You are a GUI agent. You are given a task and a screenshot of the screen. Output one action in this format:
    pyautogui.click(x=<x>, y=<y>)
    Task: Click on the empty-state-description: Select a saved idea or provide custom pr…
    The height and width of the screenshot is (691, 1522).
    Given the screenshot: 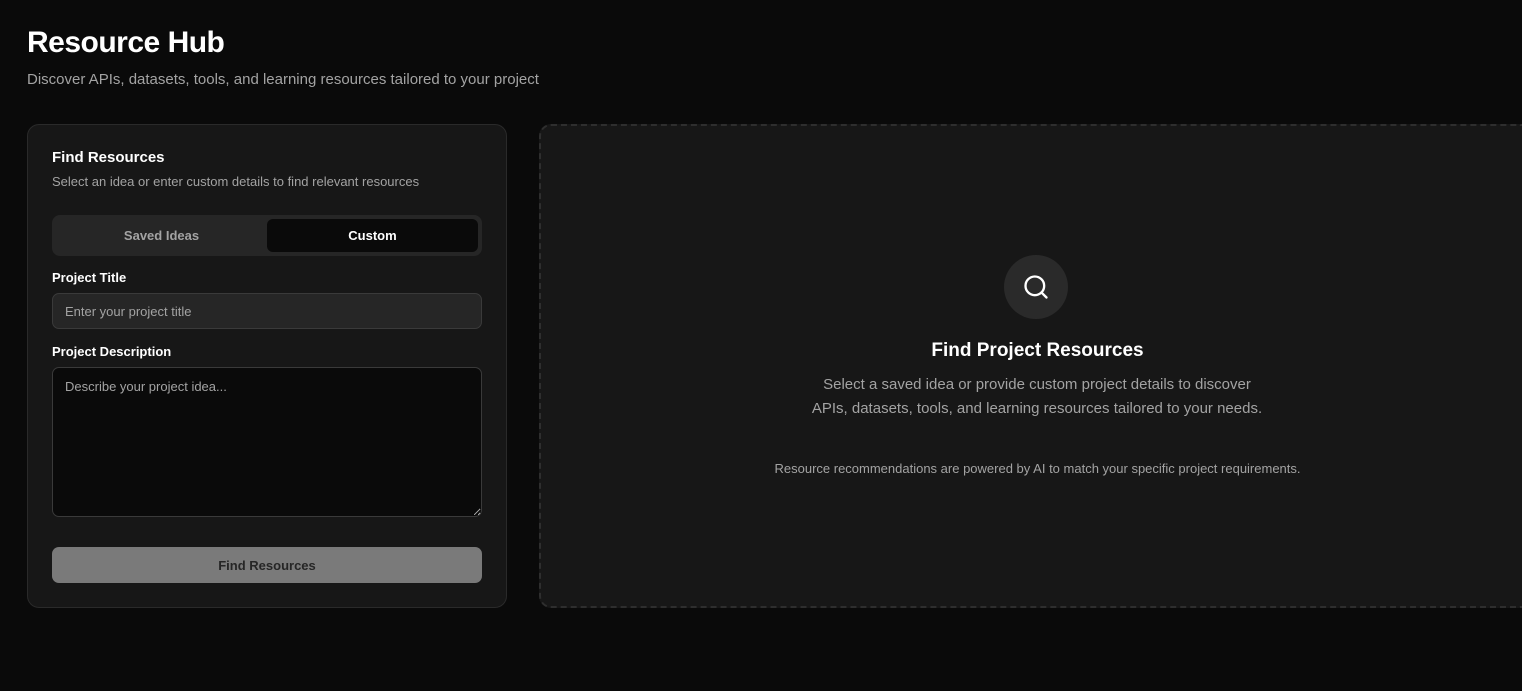 What is the action you would take?
    pyautogui.click(x=1037, y=396)
    